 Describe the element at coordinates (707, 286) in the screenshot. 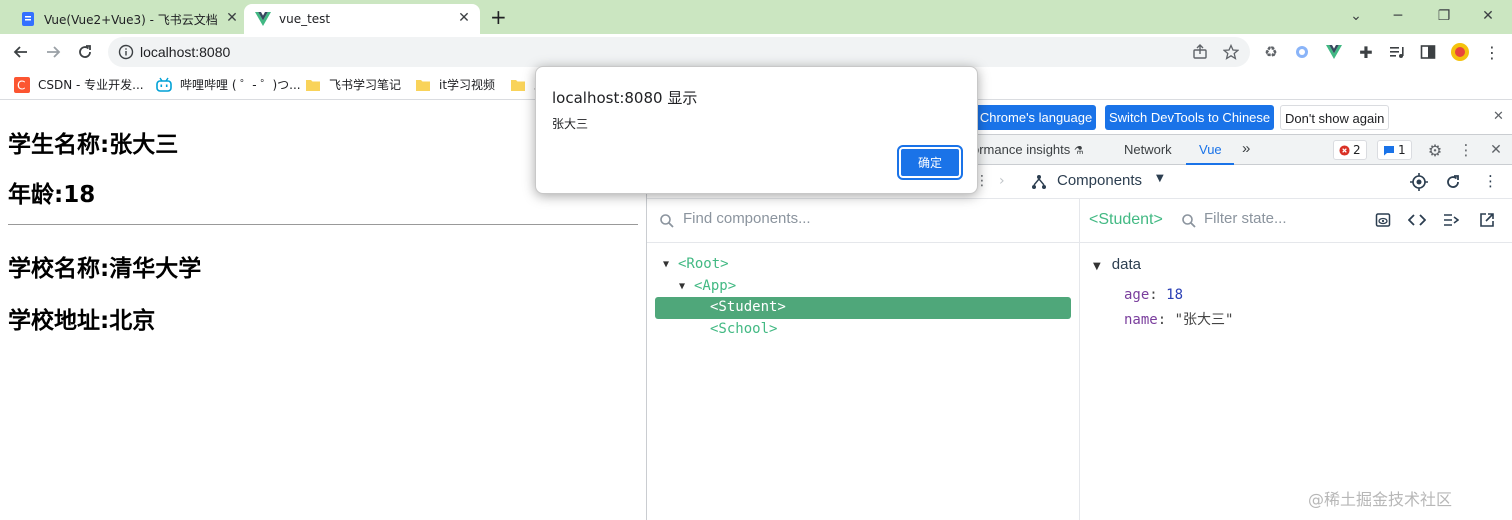

I see `tree-node-app: ▼ <App>` at that location.